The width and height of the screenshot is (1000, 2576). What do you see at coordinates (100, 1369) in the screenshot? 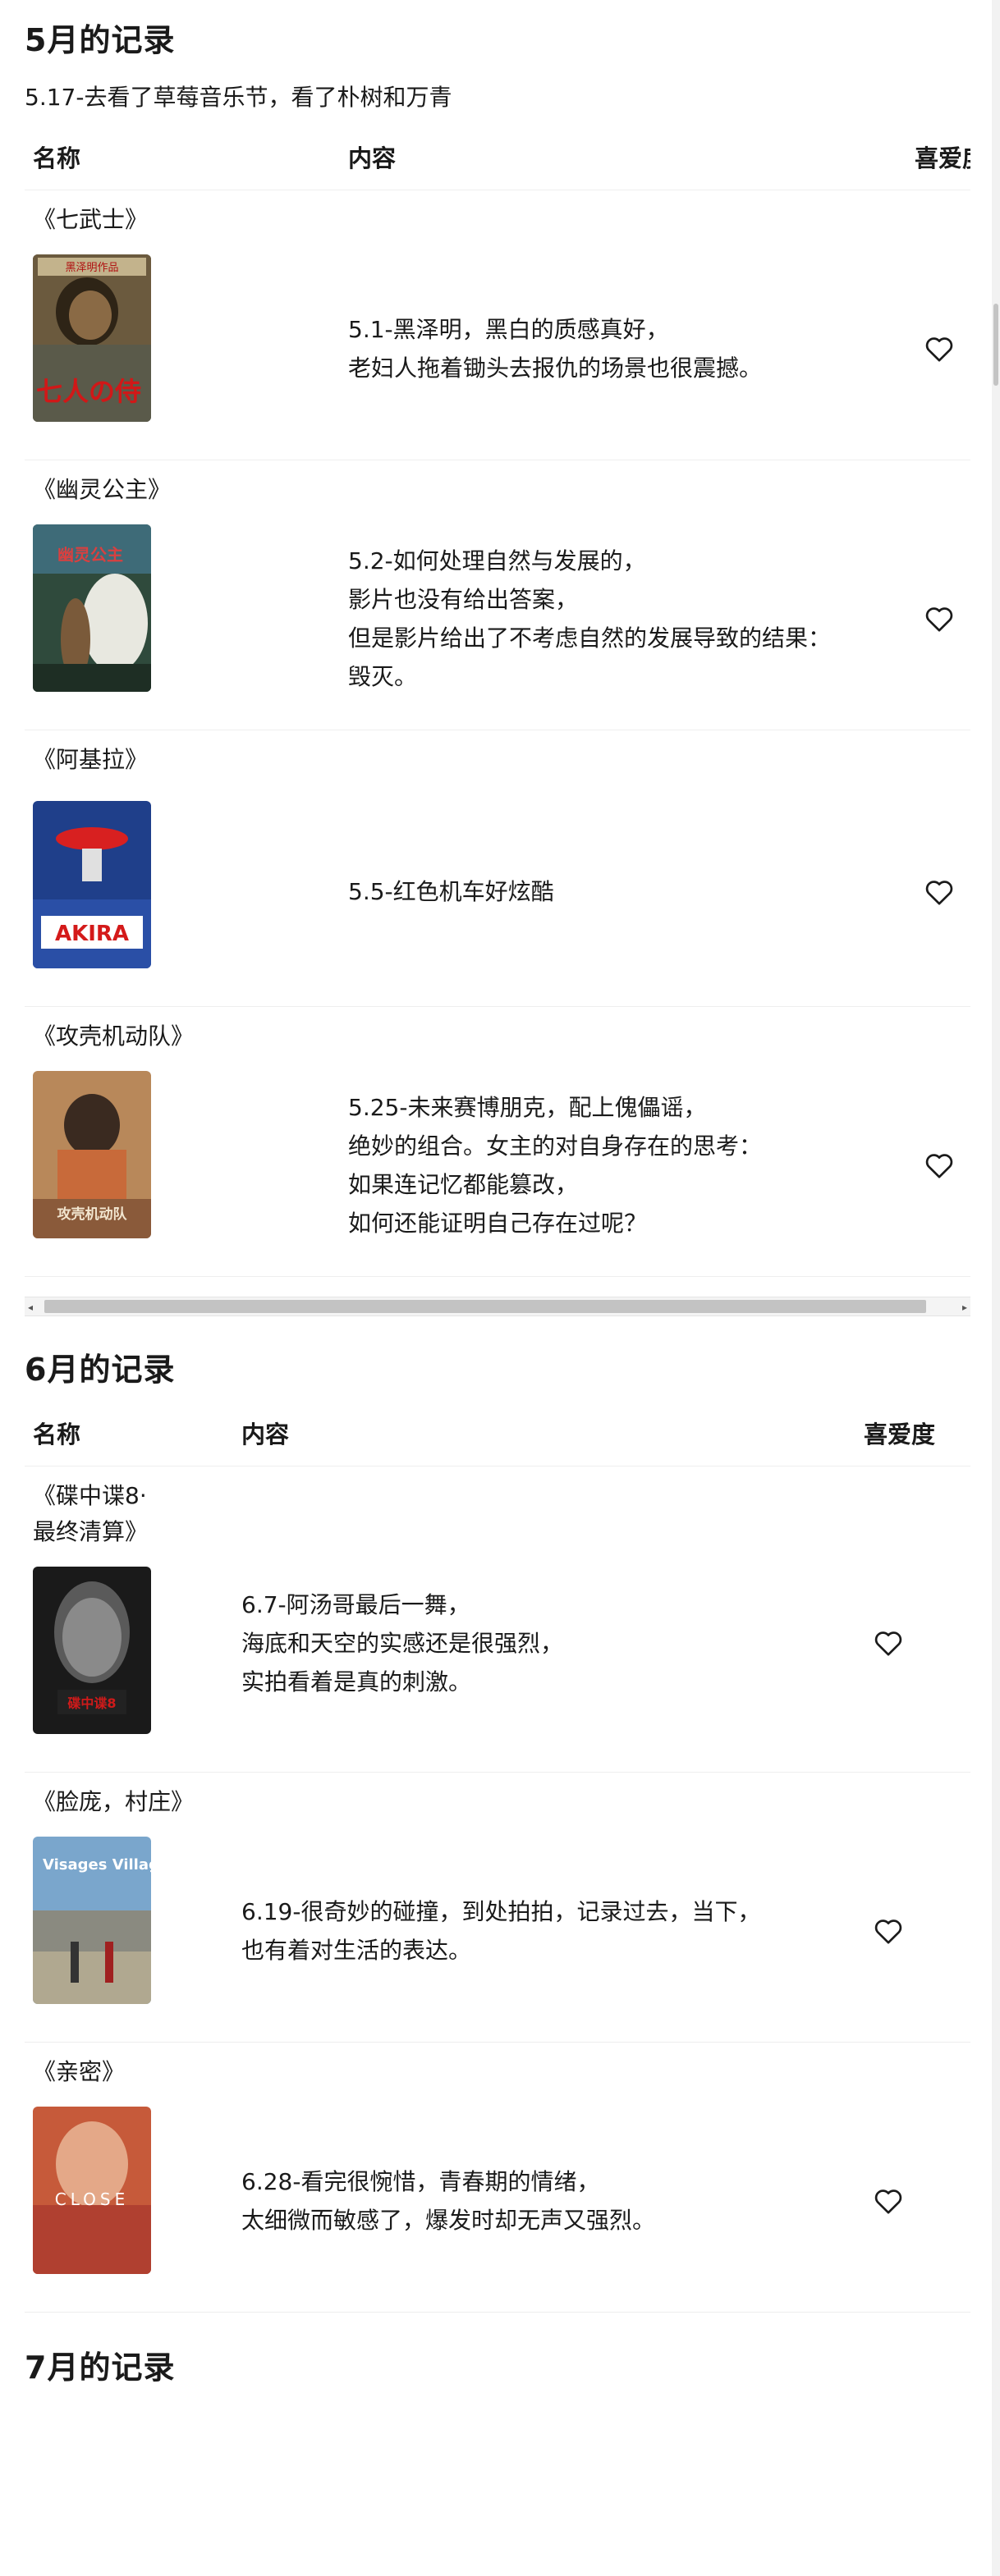
I see `month-title-june: 6月的记录` at bounding box center [100, 1369].